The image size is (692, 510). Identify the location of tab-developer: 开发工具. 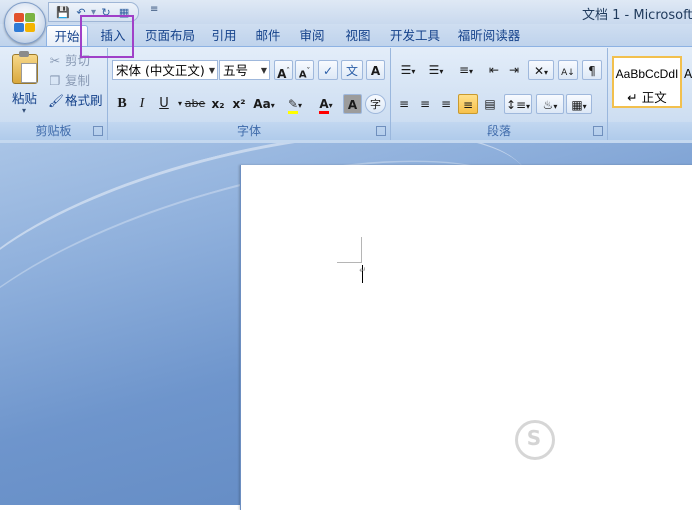
(415, 35).